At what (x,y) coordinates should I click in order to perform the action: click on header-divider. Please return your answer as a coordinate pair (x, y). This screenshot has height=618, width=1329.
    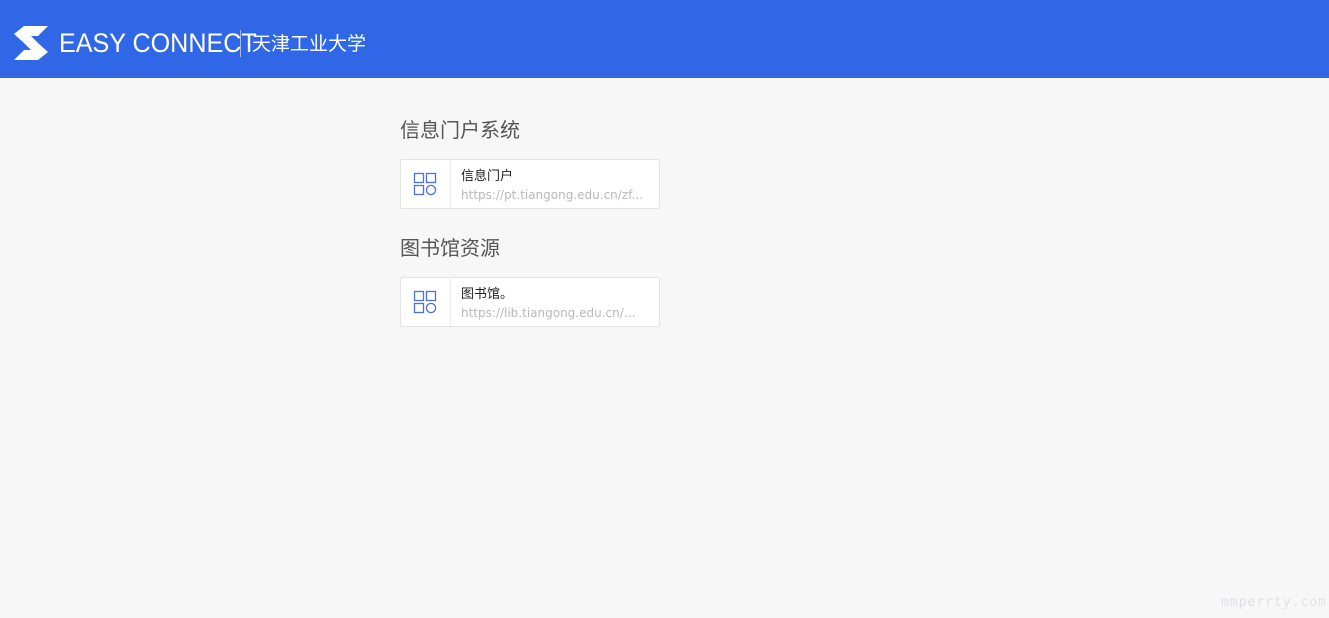
    Looking at the image, I should click on (240, 43).